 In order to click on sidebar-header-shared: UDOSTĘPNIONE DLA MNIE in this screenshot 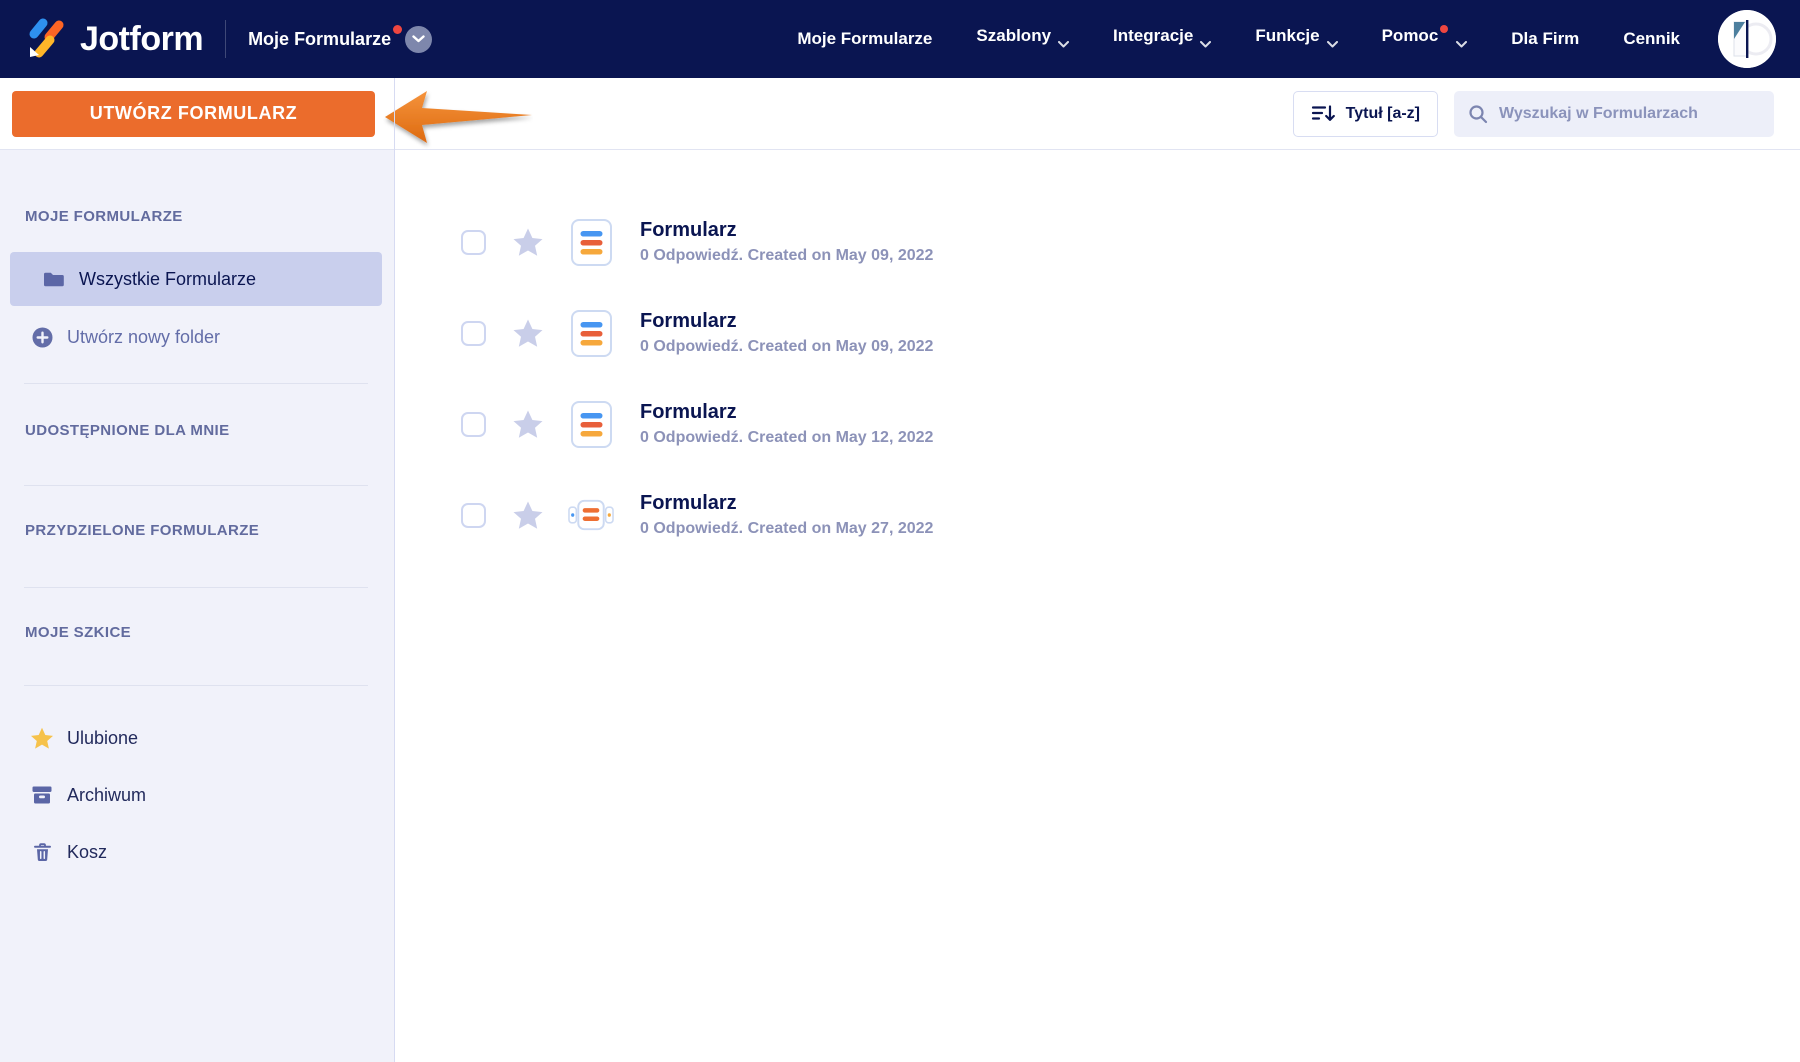, I will do `click(127, 430)`.